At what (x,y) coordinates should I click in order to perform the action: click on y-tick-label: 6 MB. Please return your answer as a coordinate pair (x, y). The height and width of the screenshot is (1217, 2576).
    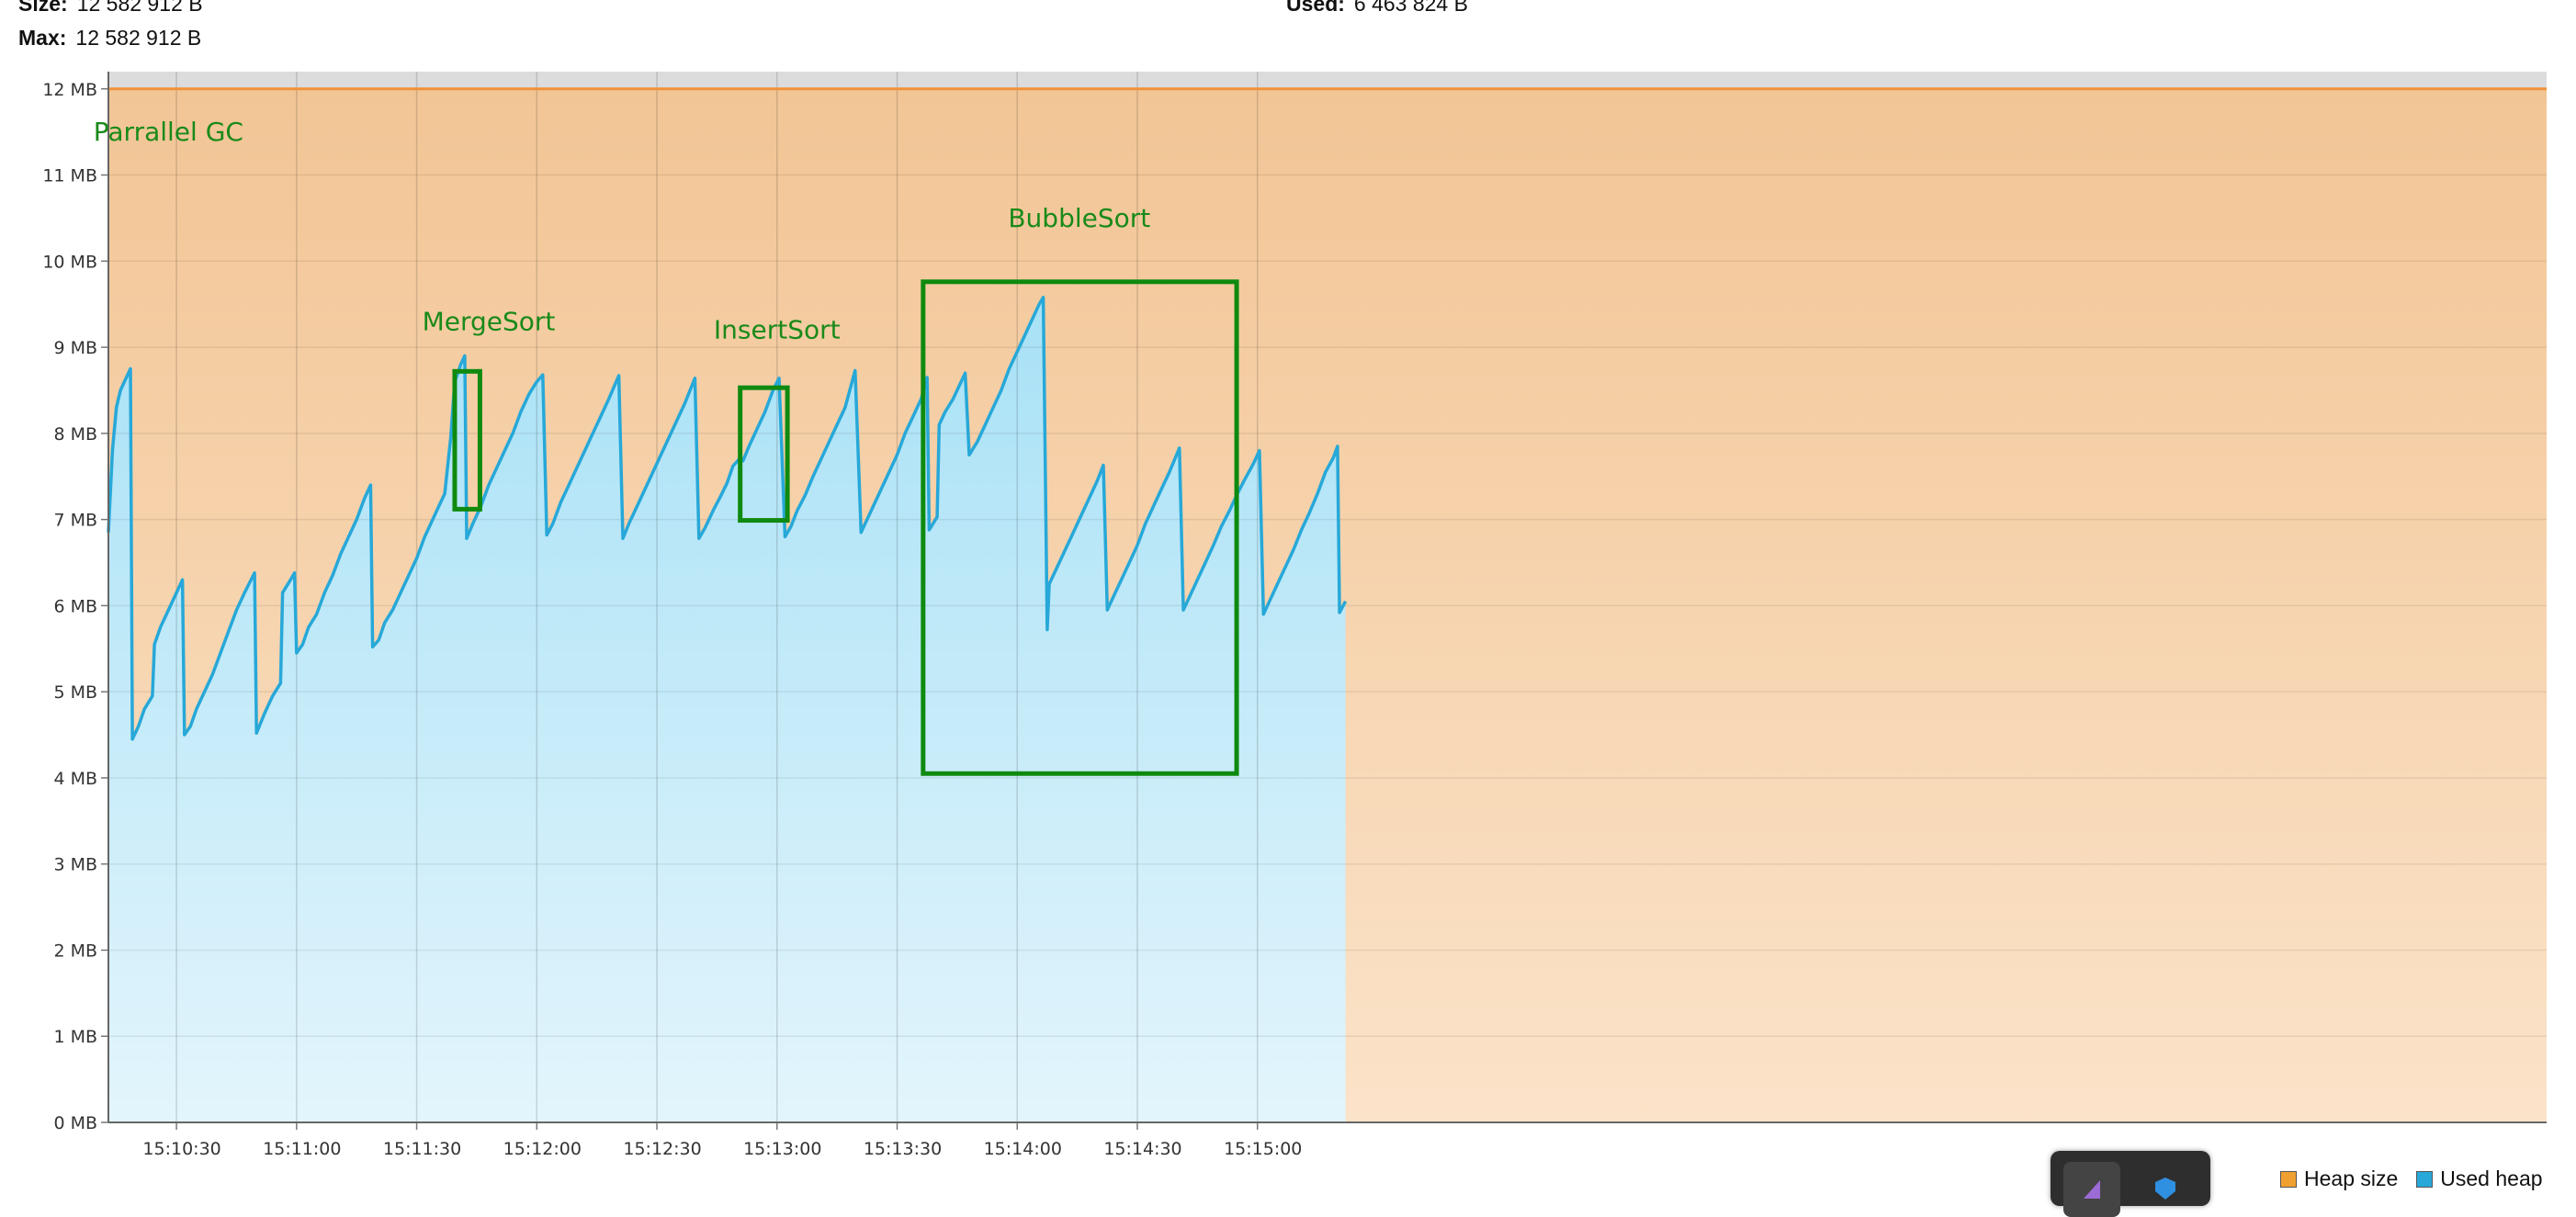
    Looking at the image, I should click on (75, 606).